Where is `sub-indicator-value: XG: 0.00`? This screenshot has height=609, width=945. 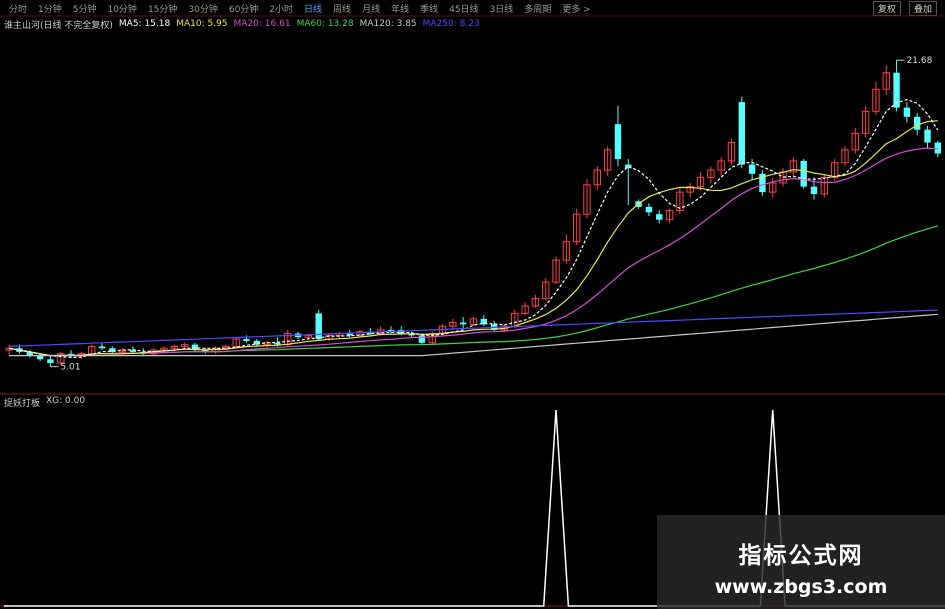 sub-indicator-value: XG: 0.00 is located at coordinates (66, 401).